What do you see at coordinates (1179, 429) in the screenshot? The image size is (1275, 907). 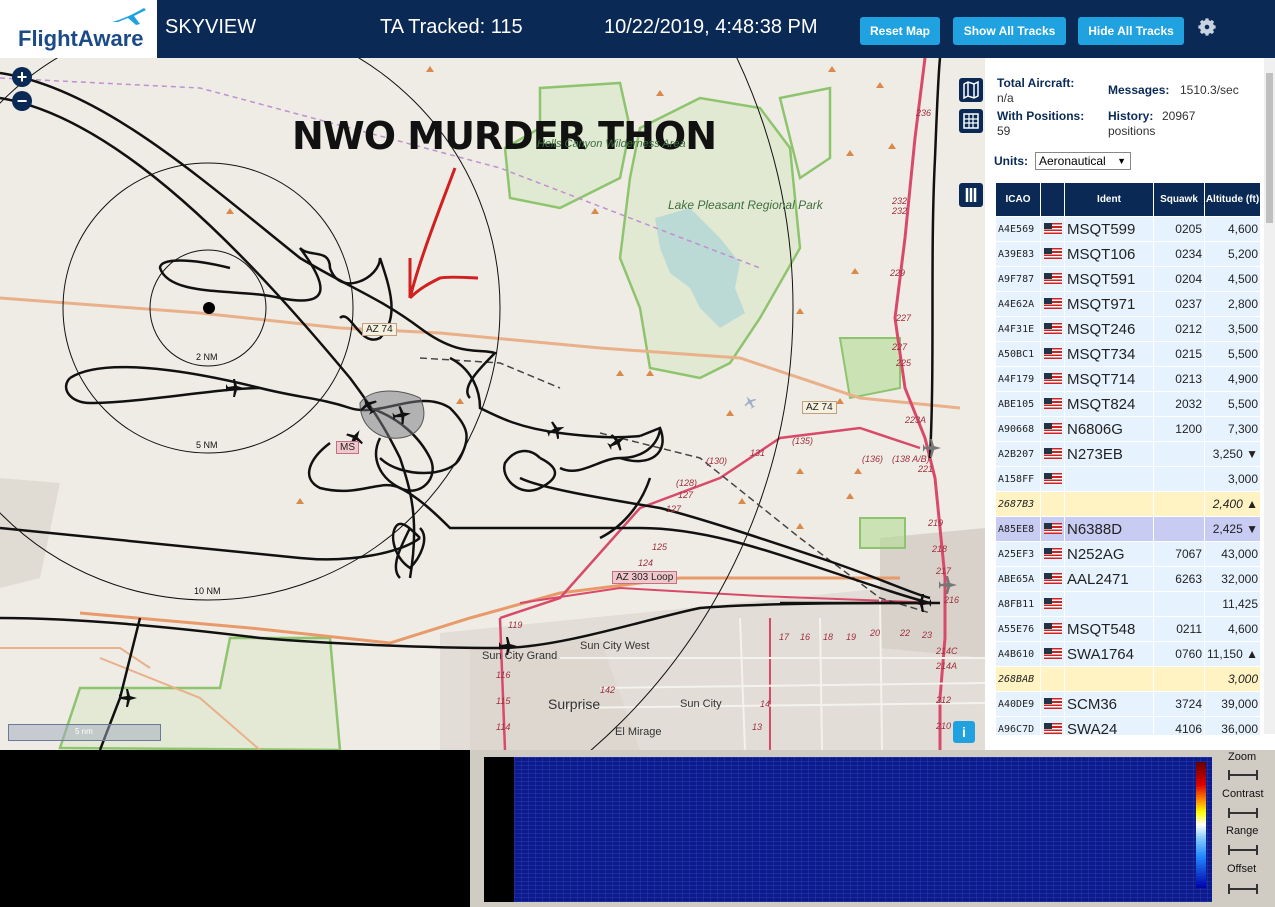 I see `squawk-cell: 1200` at bounding box center [1179, 429].